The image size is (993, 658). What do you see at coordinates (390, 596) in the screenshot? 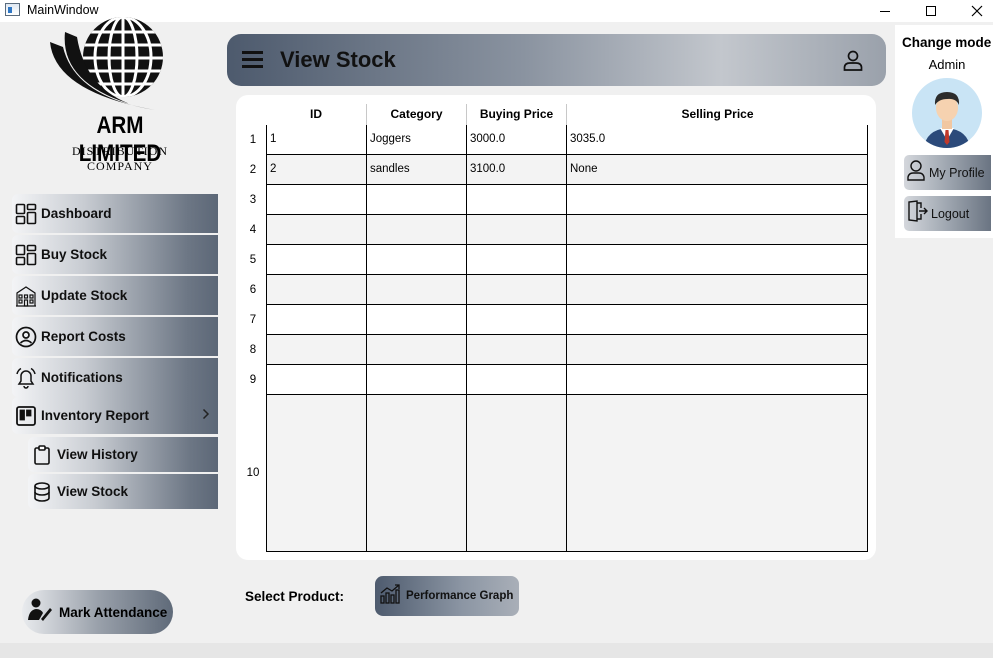
I see `chart-icon` at bounding box center [390, 596].